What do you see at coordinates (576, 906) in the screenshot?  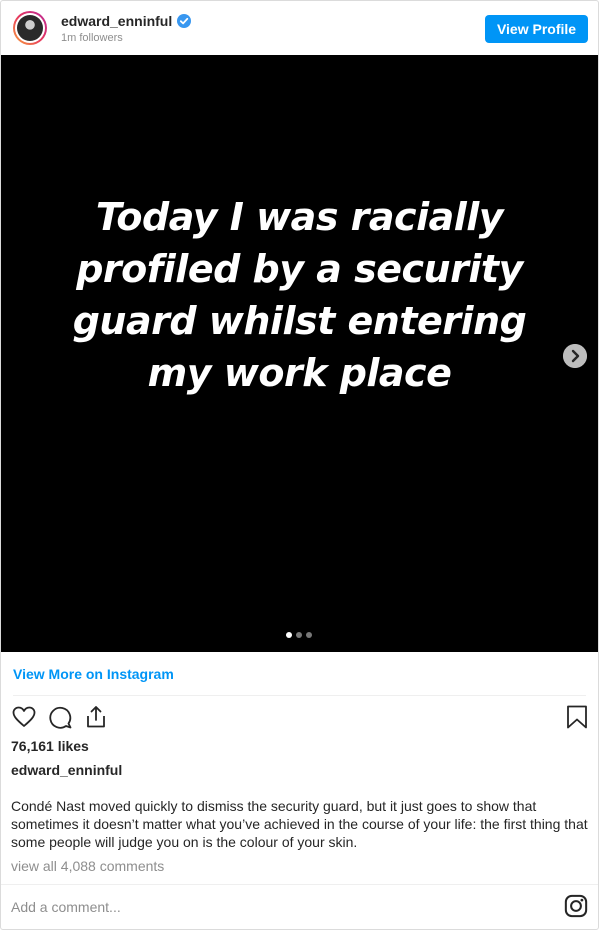 I see `instagram-logo-icon` at bounding box center [576, 906].